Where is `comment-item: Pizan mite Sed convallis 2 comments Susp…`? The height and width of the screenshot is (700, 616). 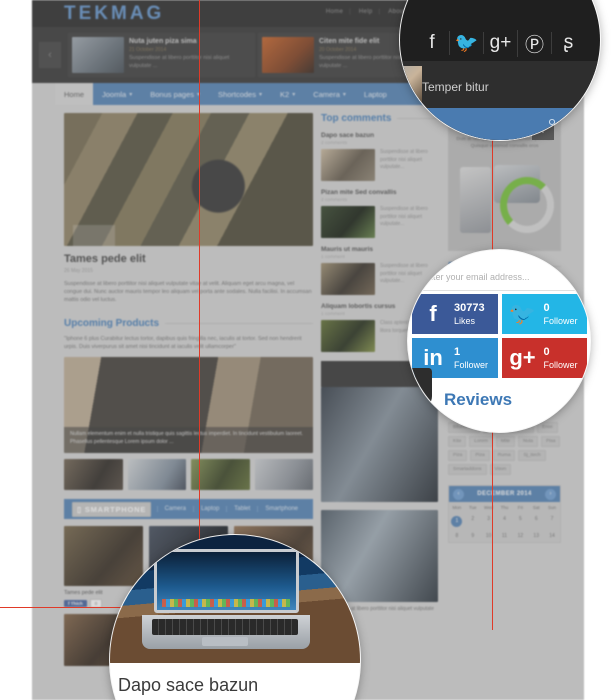 comment-item: Pizan mite Sed convallis 2 comments Susp… is located at coordinates (379, 213).